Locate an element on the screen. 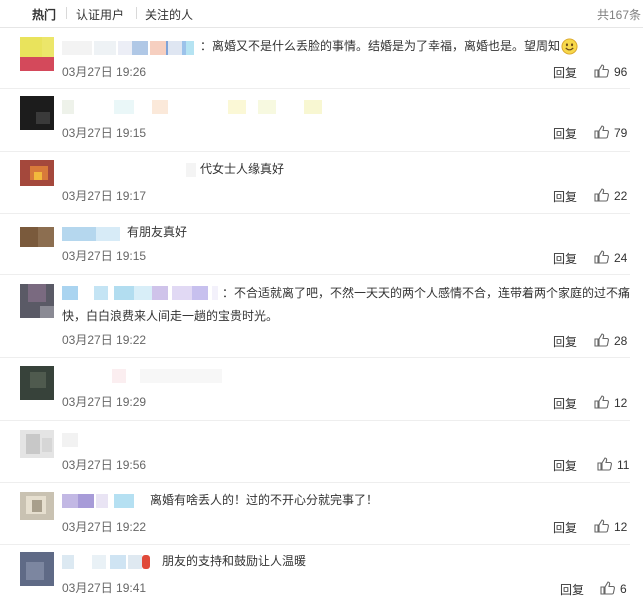 The height and width of the screenshot is (598, 643). like-count: 96 is located at coordinates (621, 72).